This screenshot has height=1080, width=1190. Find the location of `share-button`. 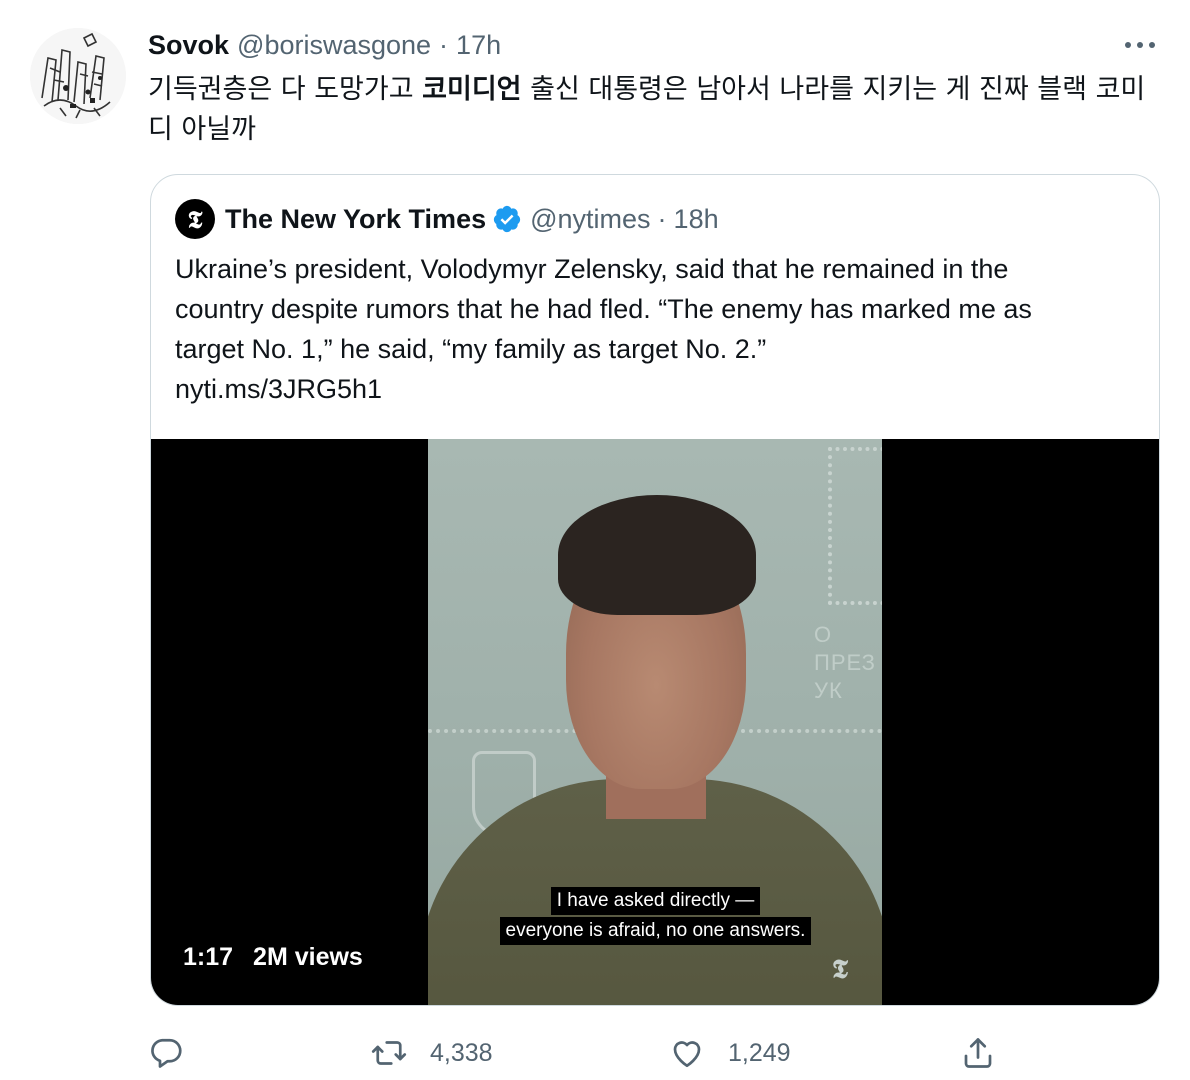

share-button is located at coordinates (978, 1053).